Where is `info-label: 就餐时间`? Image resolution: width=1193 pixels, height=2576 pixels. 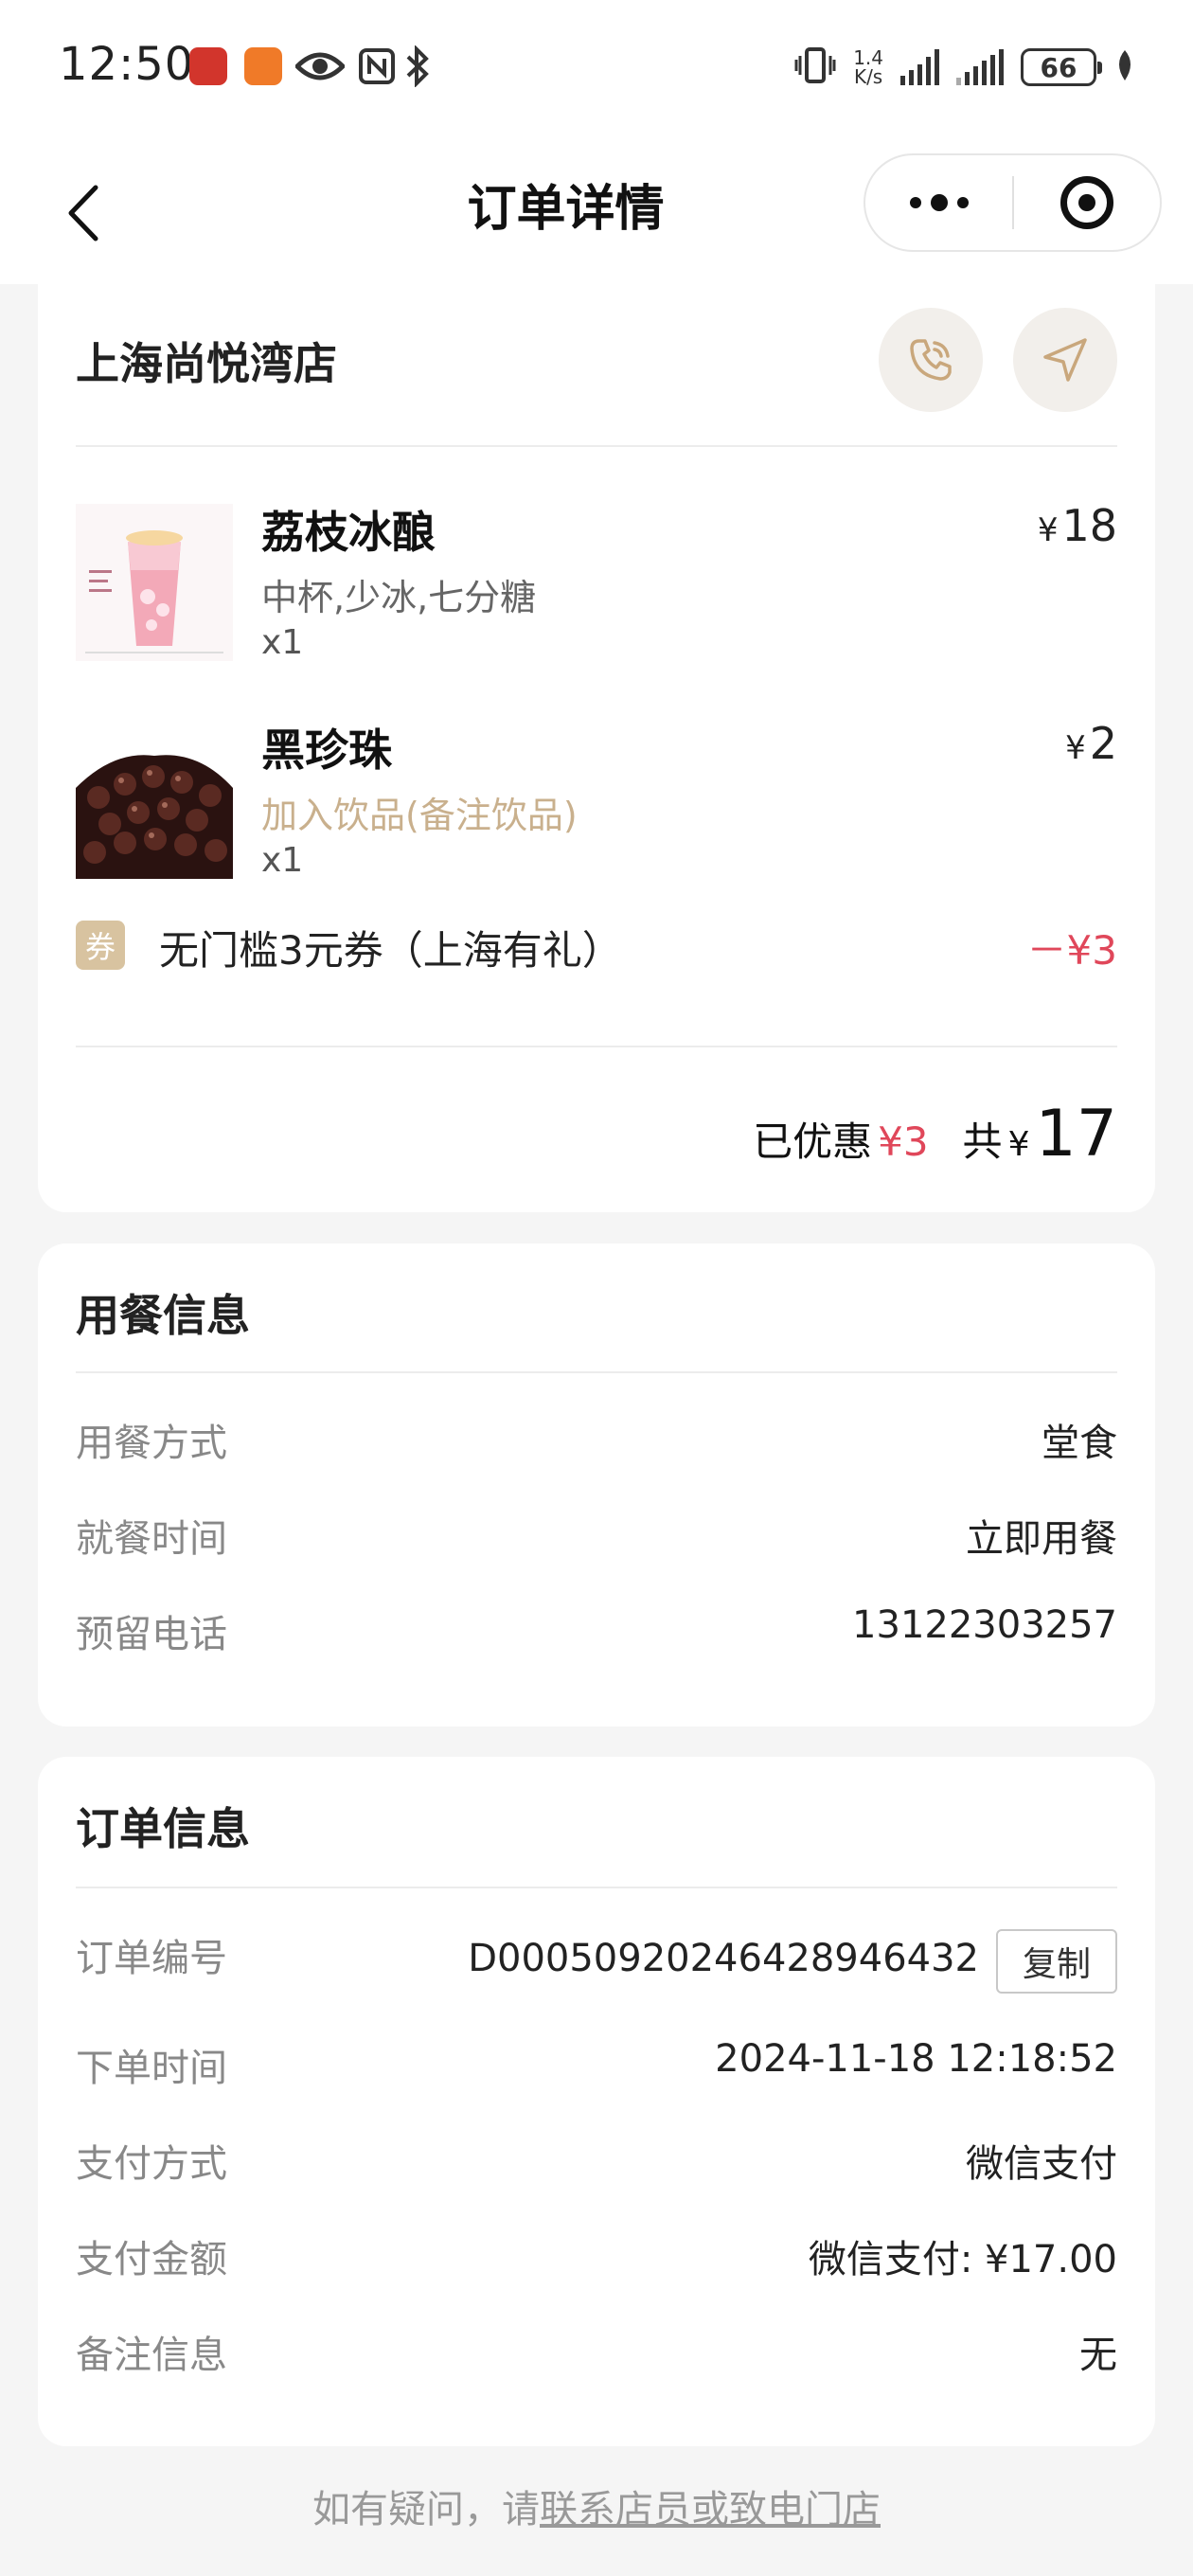 info-label: 就餐时间 is located at coordinates (151, 1539).